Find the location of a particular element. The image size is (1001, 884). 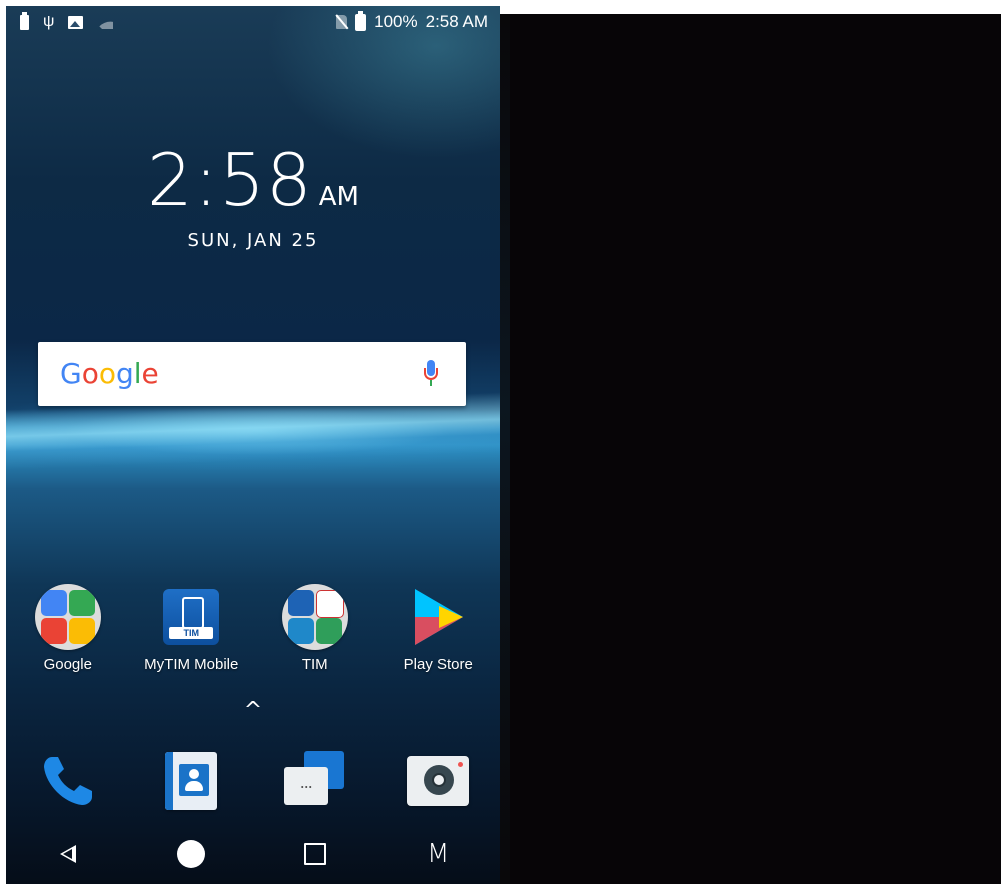

mytim-icon: TIM is located at coordinates (191, 617).